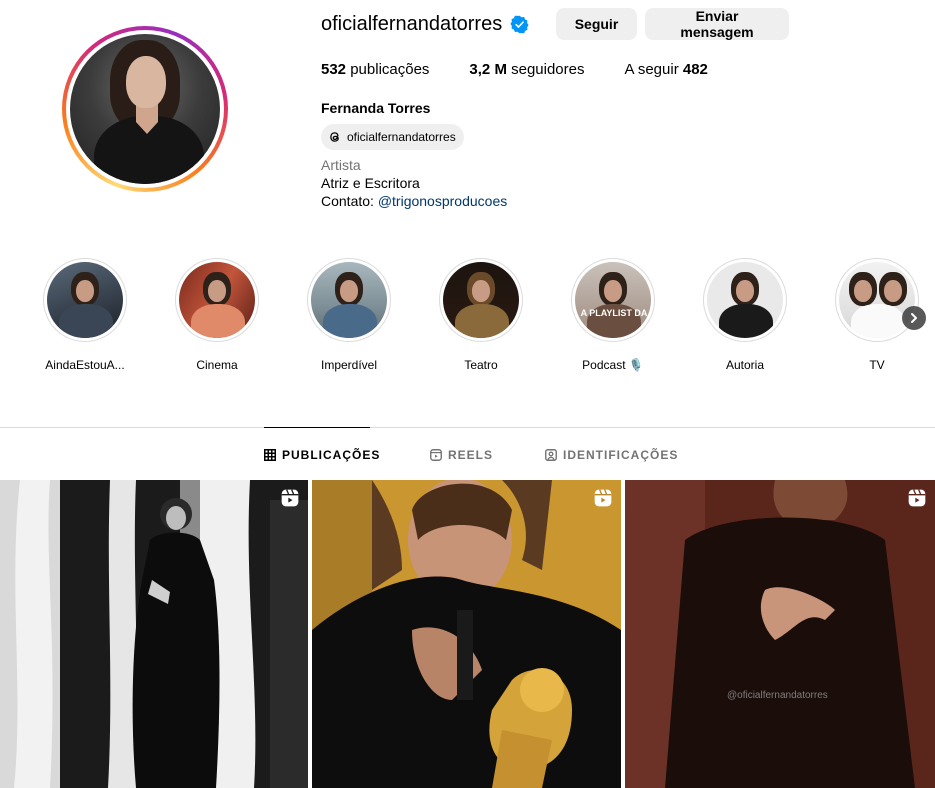  What do you see at coordinates (349, 365) in the screenshot?
I see `highlight-label: Imperdível` at bounding box center [349, 365].